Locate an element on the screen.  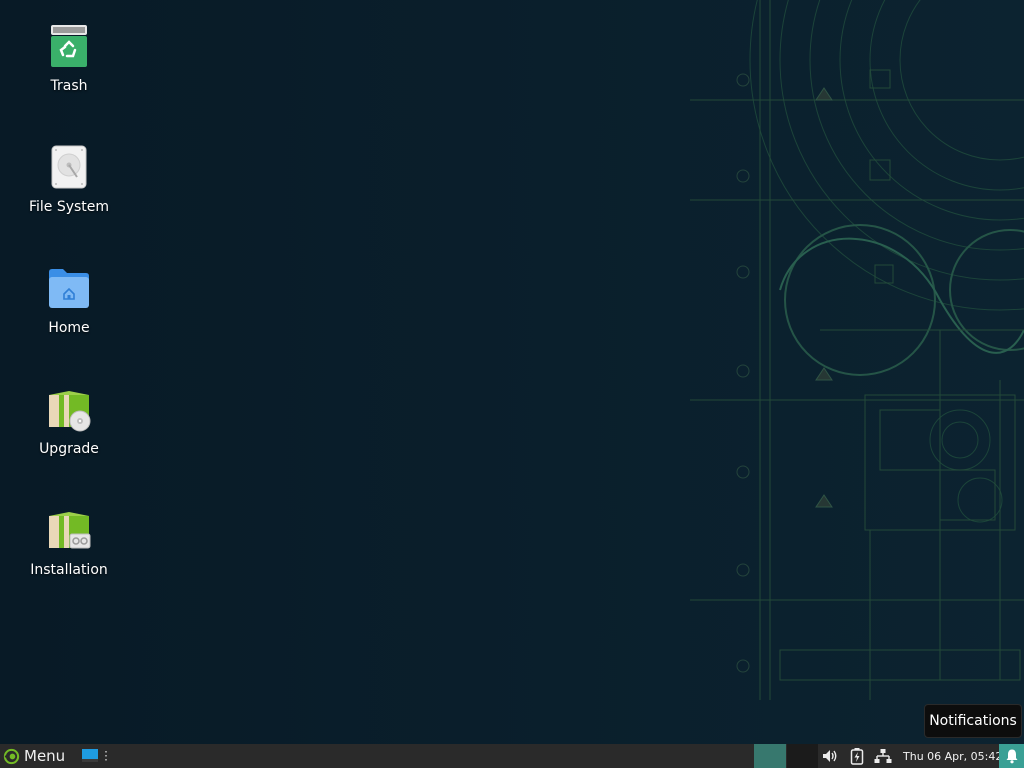
battery-icon is located at coordinates (857, 756).